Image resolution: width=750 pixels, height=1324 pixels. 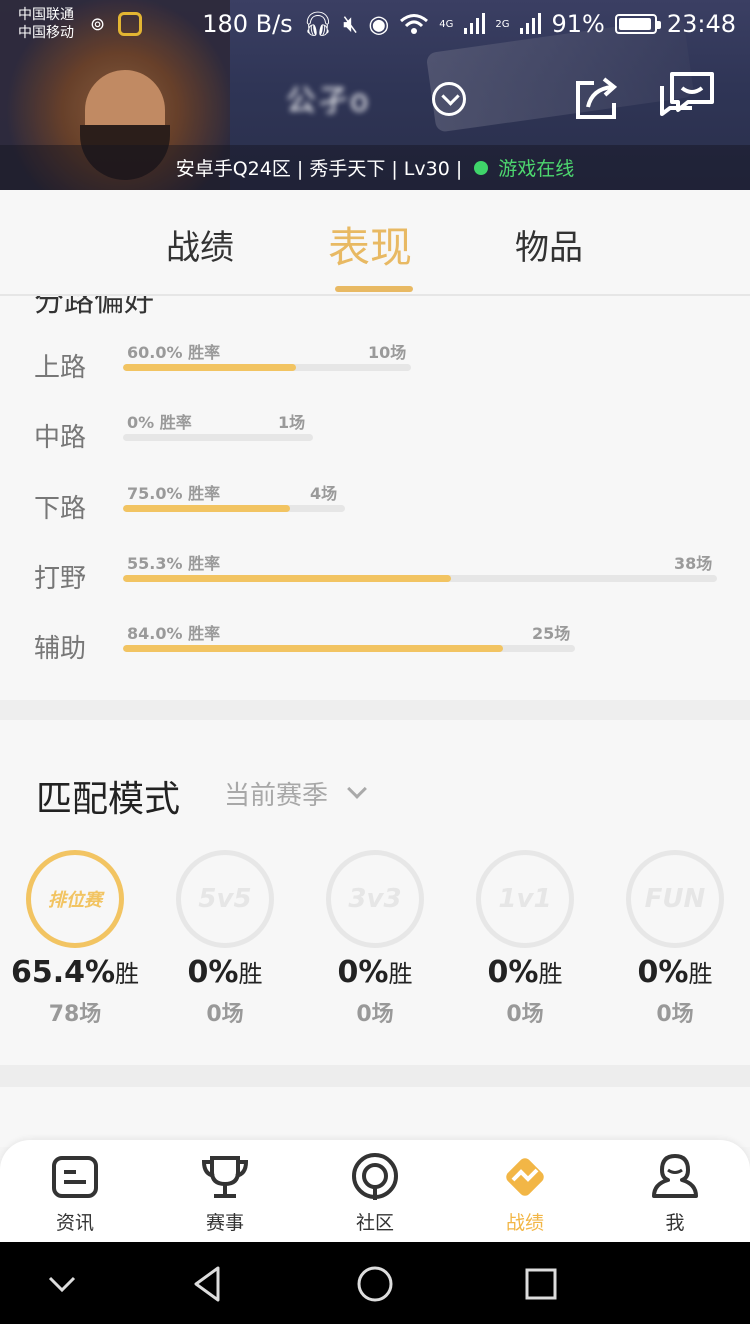 I want to click on network-2g-label: 2G, so click(x=502, y=24).